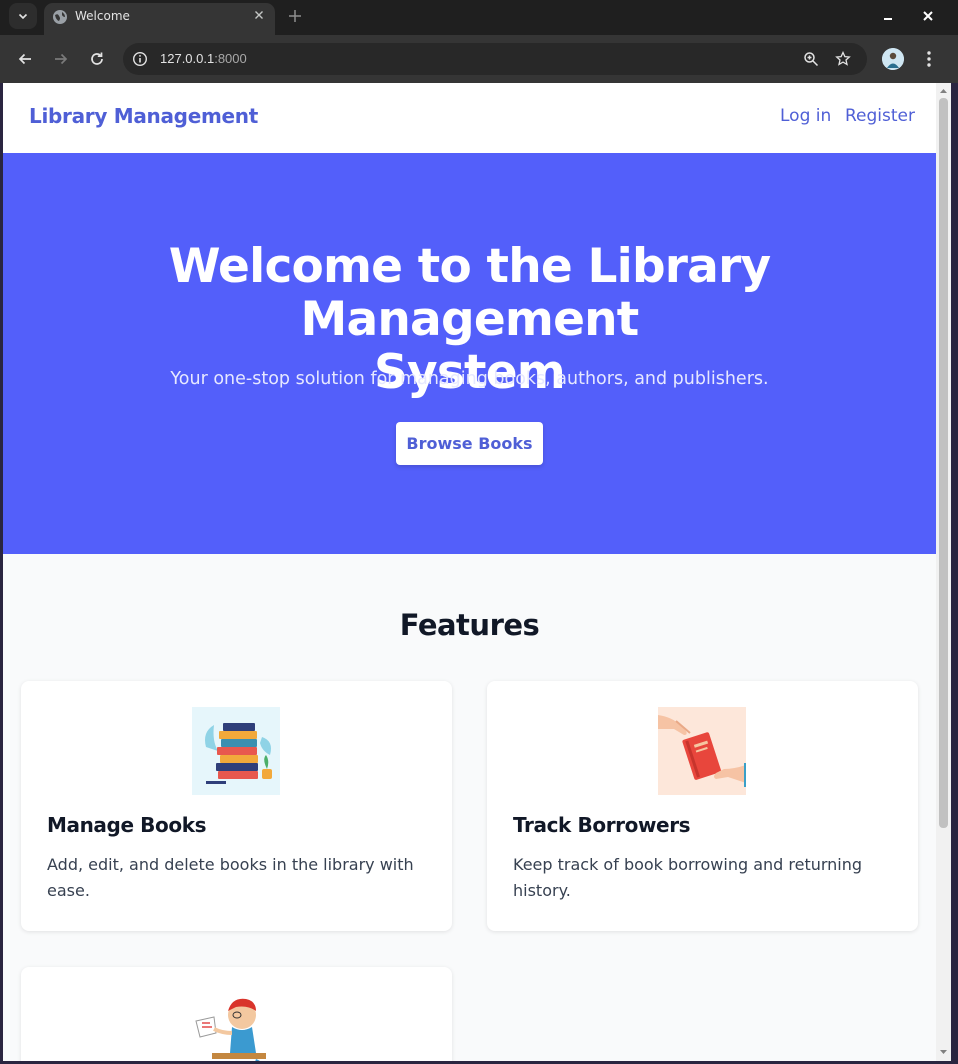 The width and height of the screenshot is (958, 1064). I want to click on url-text: 127.0.0.1:8000, so click(203, 58).